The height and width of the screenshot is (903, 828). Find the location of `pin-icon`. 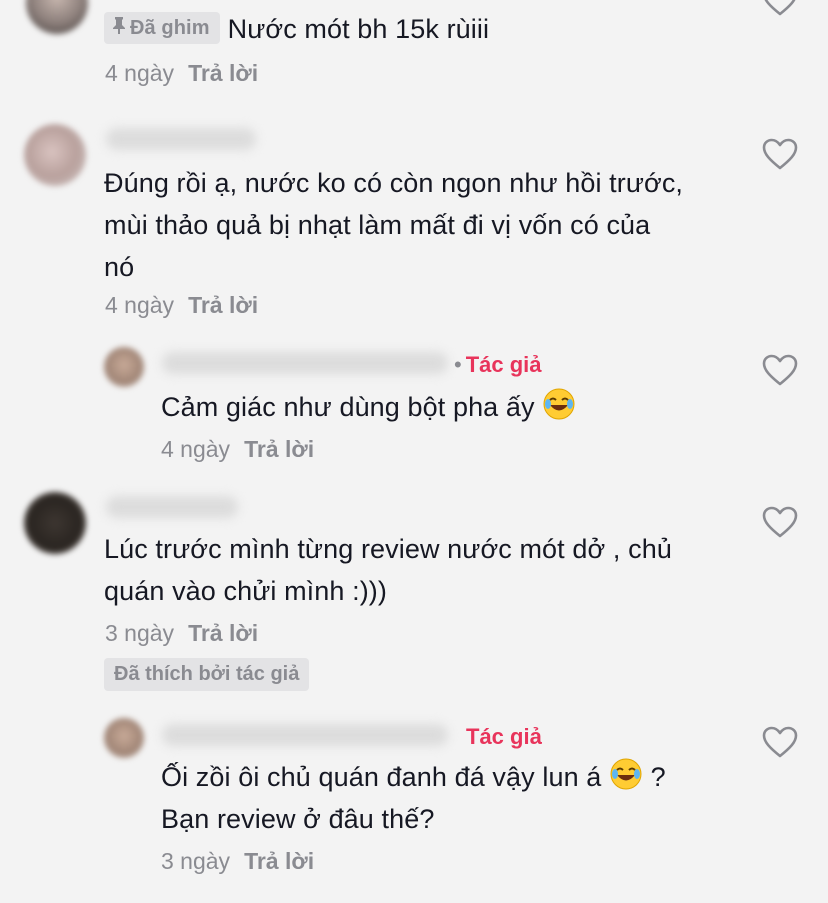

pin-icon is located at coordinates (119, 28).